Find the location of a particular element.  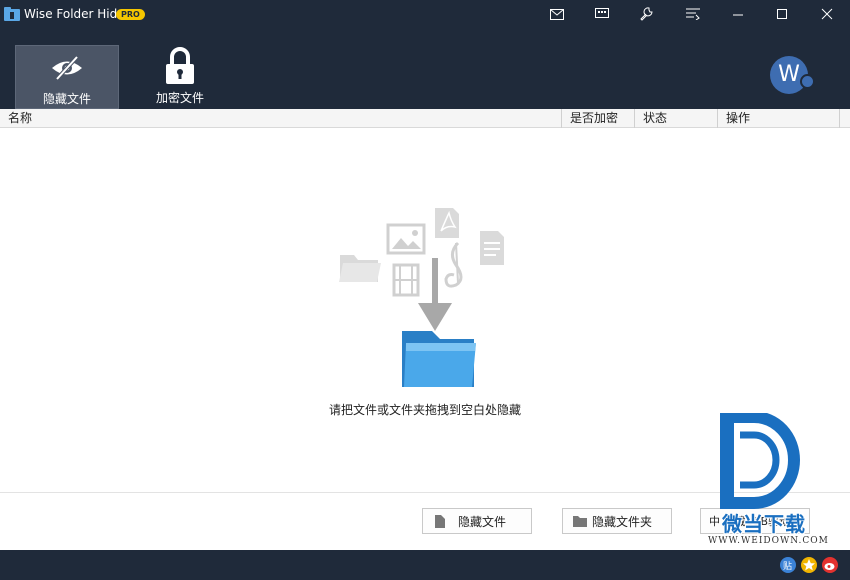

column-status: 状态 is located at coordinates (676, 118).